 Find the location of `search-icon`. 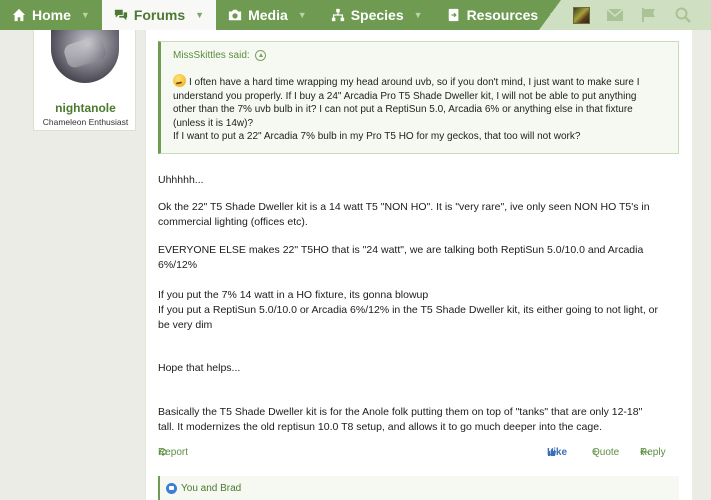

search-icon is located at coordinates (683, 15).